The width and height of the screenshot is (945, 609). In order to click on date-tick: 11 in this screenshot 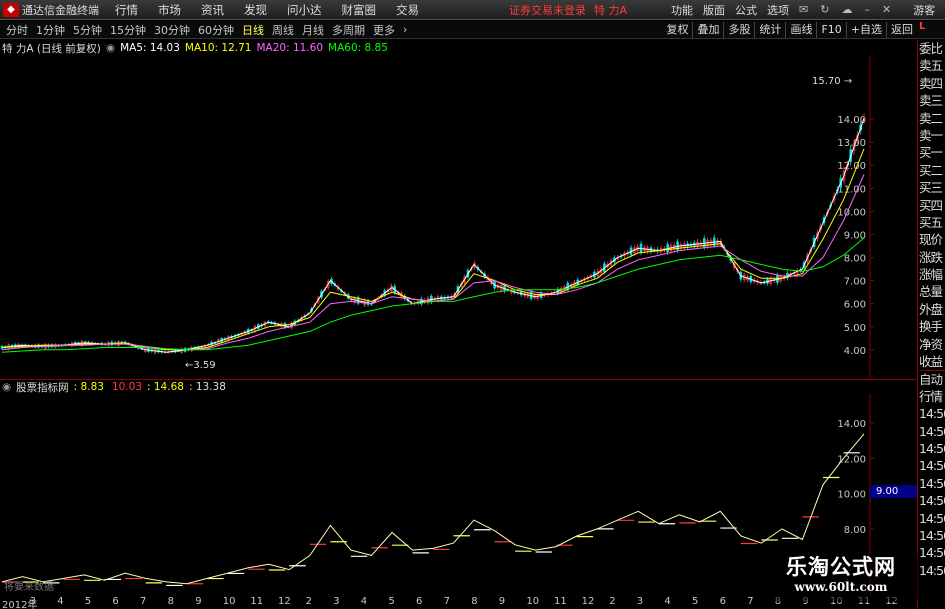, I will do `click(560, 601)`.